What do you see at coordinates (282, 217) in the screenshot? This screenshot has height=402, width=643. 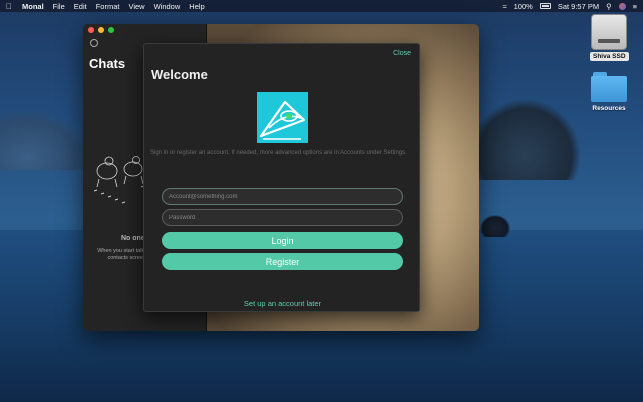 I see `password-input` at bounding box center [282, 217].